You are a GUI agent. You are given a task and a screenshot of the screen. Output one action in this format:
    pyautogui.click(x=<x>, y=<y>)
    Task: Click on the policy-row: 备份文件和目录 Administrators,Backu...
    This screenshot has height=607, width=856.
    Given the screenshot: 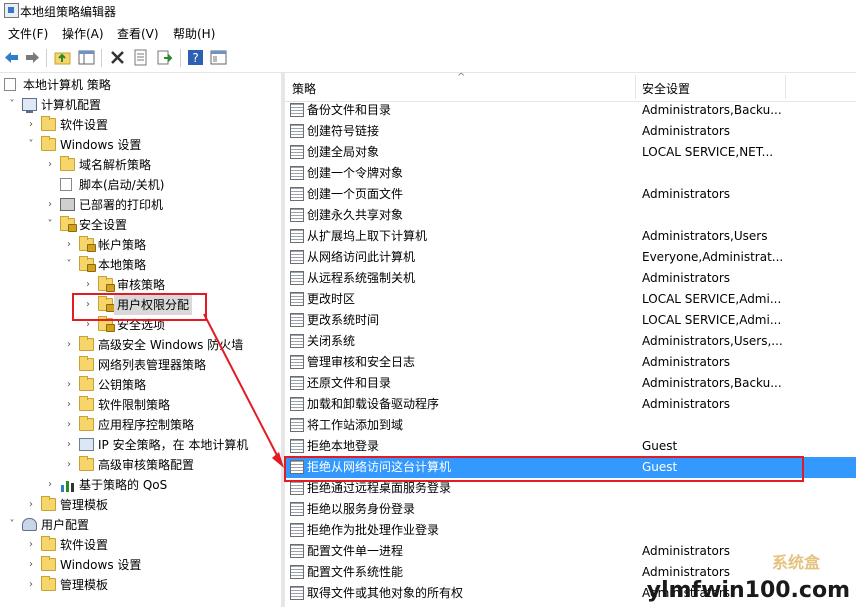 What is the action you would take?
    pyautogui.click(x=570, y=110)
    